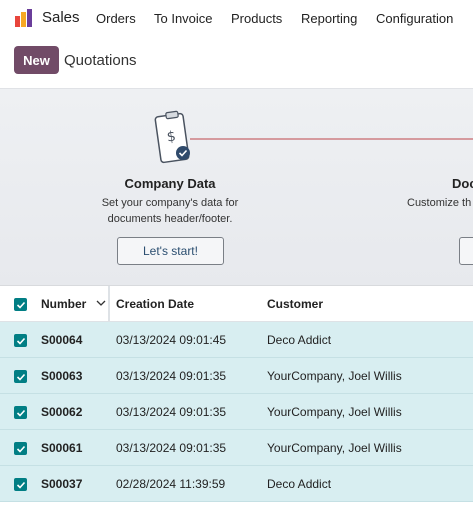 The image size is (473, 506). Describe the element at coordinates (170, 219) in the screenshot. I see `step-company-data-description: documents header/footer.` at that location.